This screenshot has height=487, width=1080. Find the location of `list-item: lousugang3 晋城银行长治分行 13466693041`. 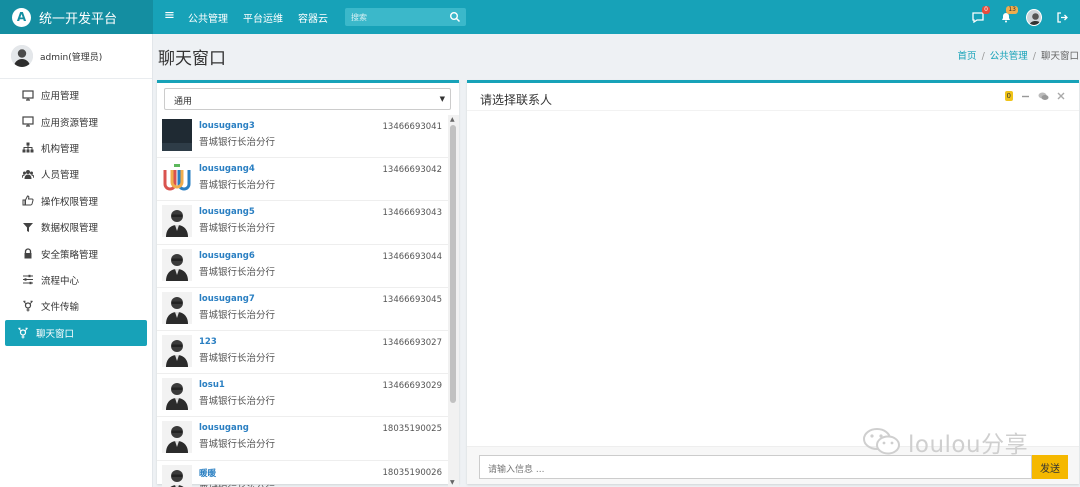

list-item: lousugang3 晋城银行长治分行 13466693041 is located at coordinates (302, 137).